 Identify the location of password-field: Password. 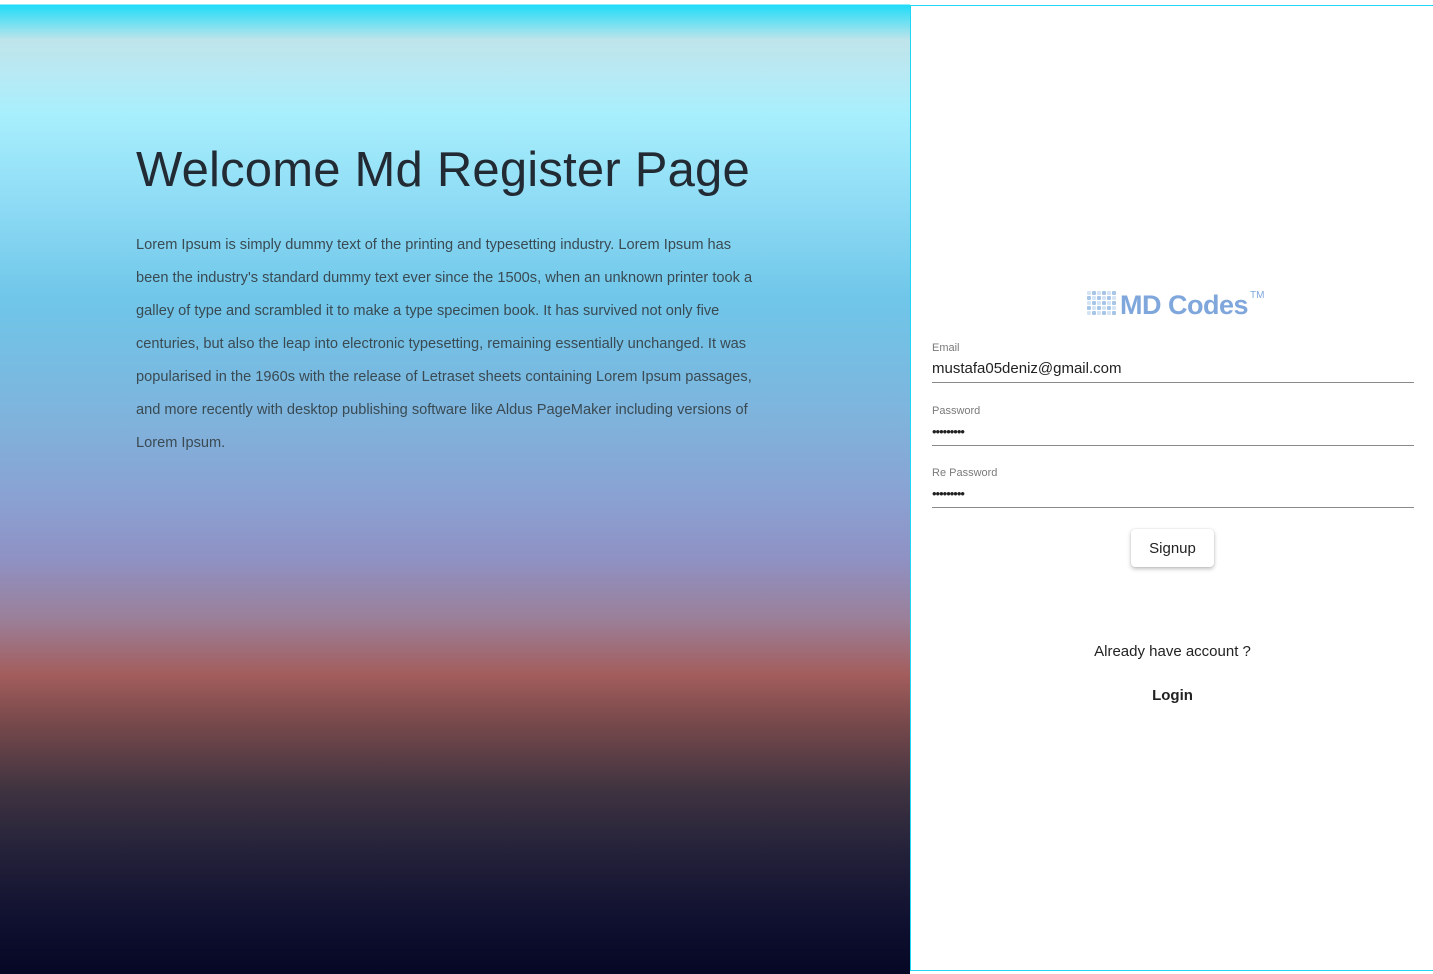
(1173, 425).